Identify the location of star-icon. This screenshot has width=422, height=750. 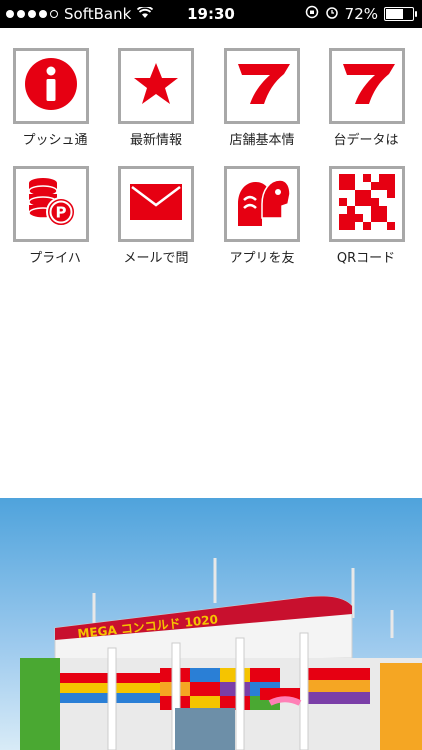
(156, 86).